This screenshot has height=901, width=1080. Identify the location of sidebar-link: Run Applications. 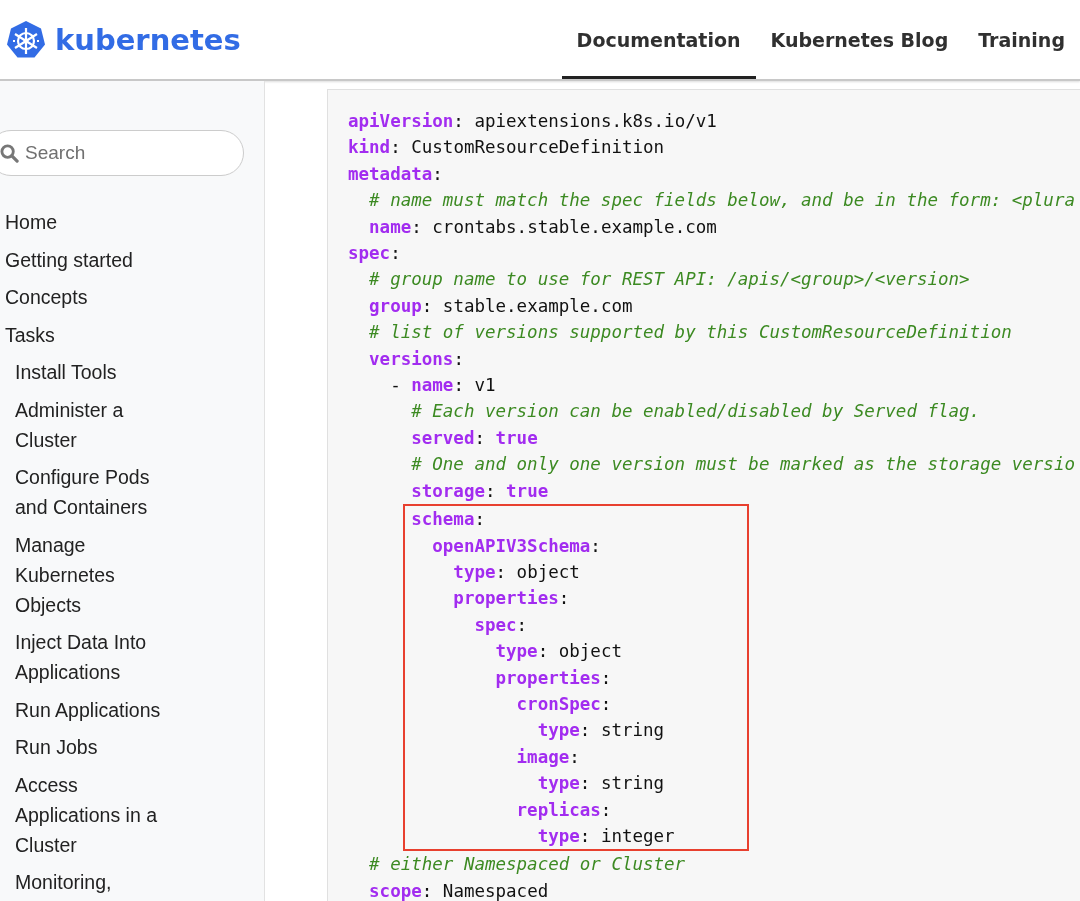
(80, 709).